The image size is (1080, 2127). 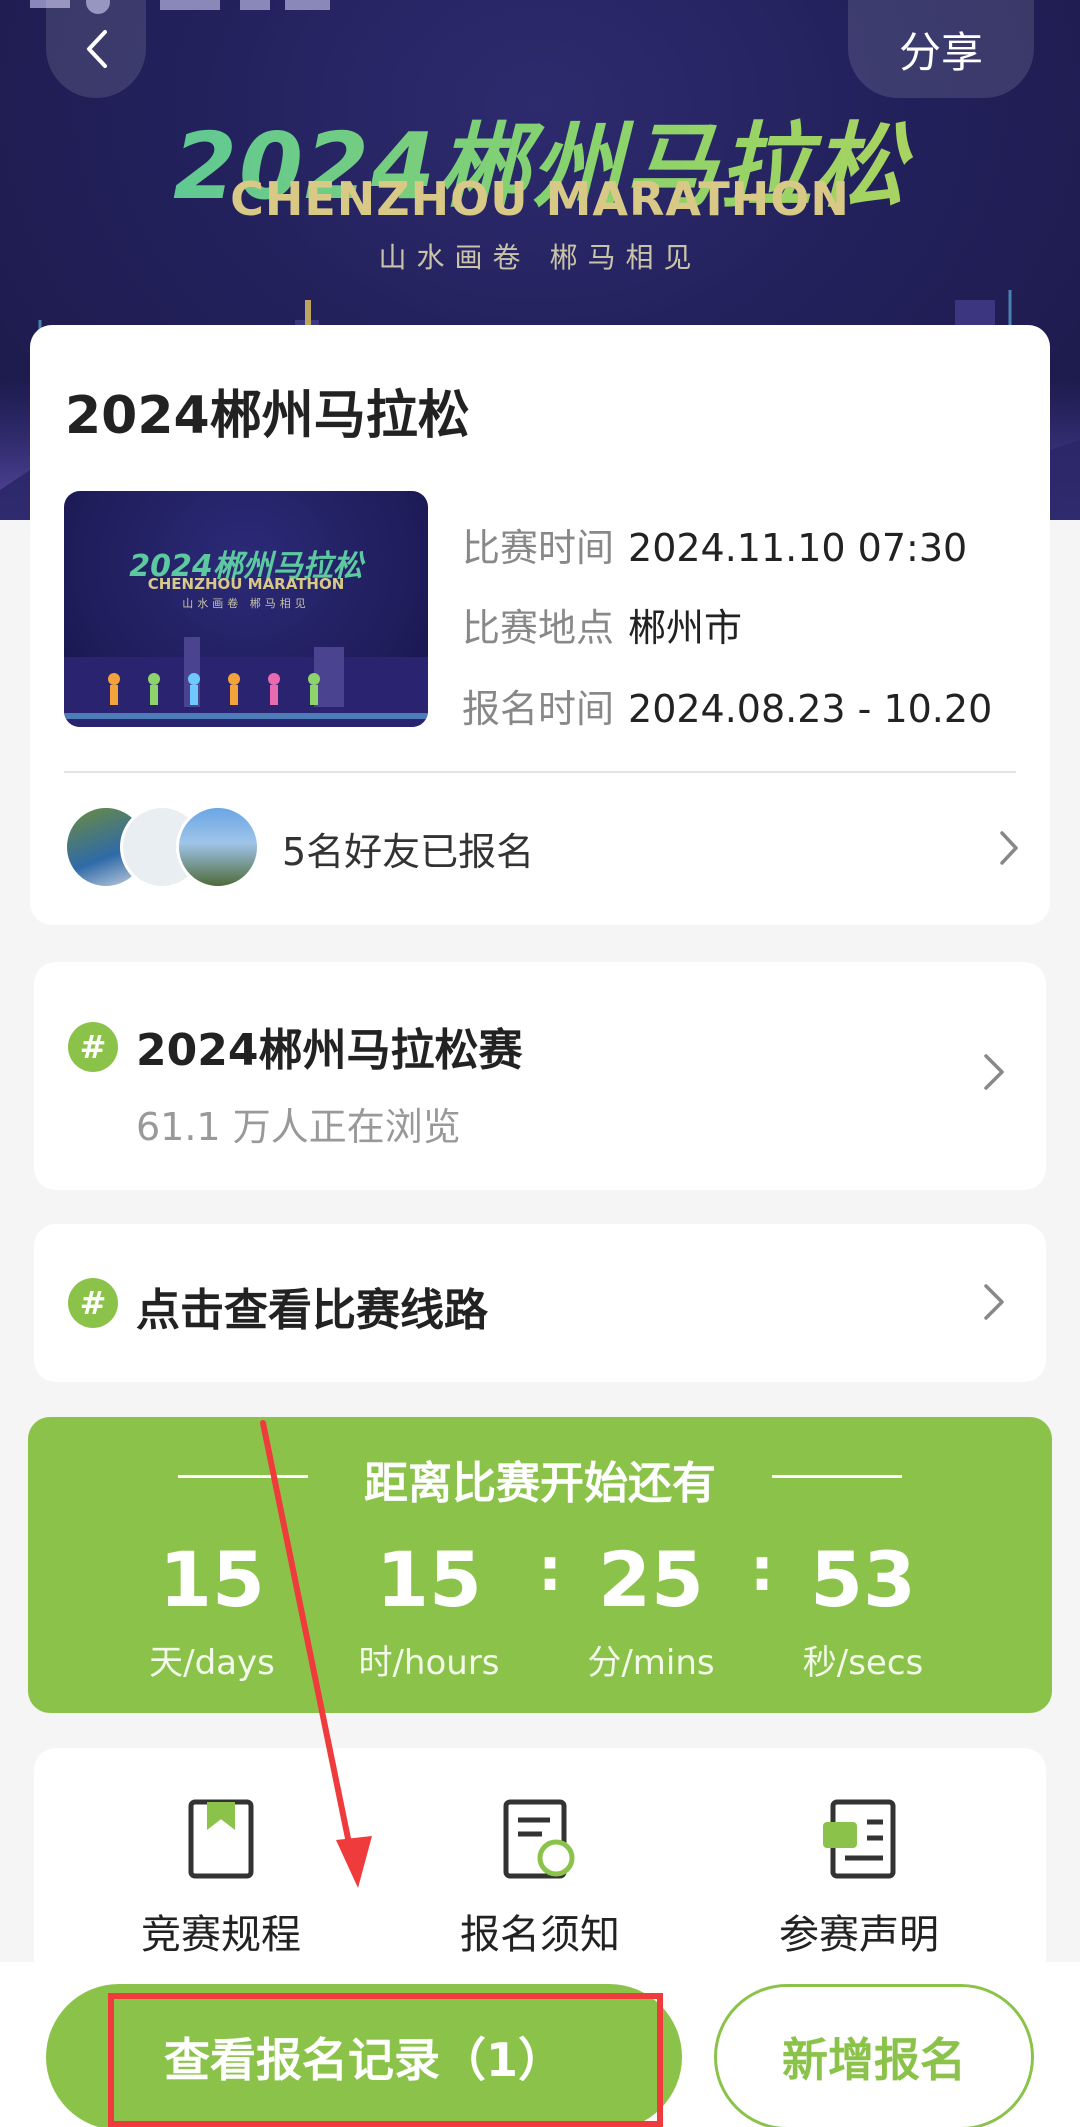 I want to click on doc-registration-notice: 报名须知, so click(x=540, y=1879).